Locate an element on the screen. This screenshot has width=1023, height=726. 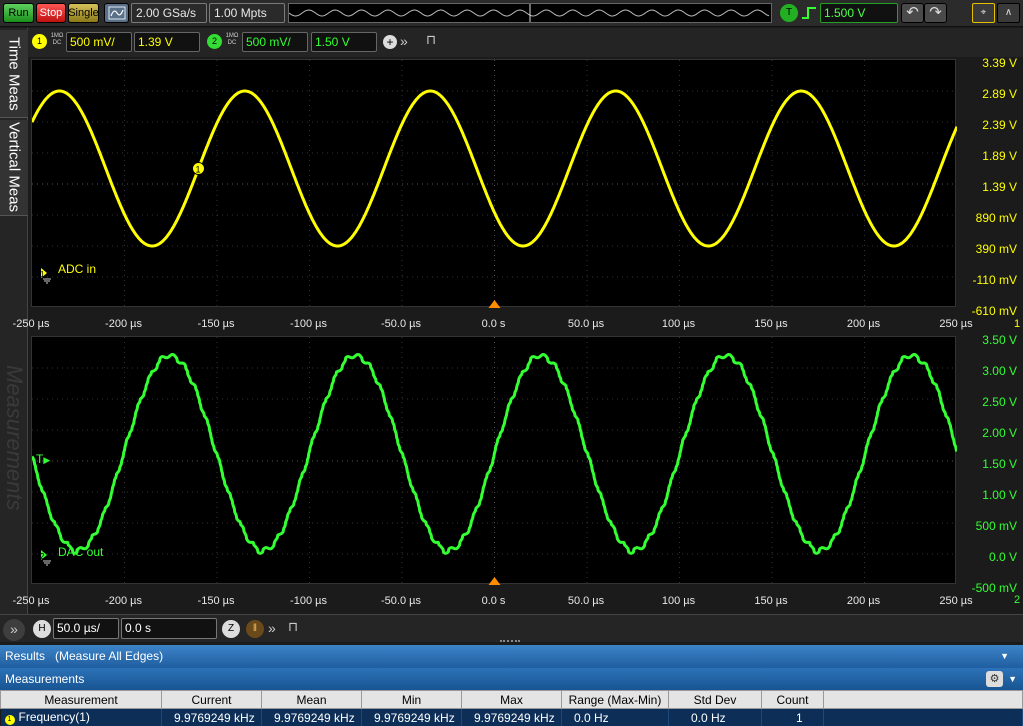
channel-1-ground-marker: 1 is located at coordinates (47, 274).